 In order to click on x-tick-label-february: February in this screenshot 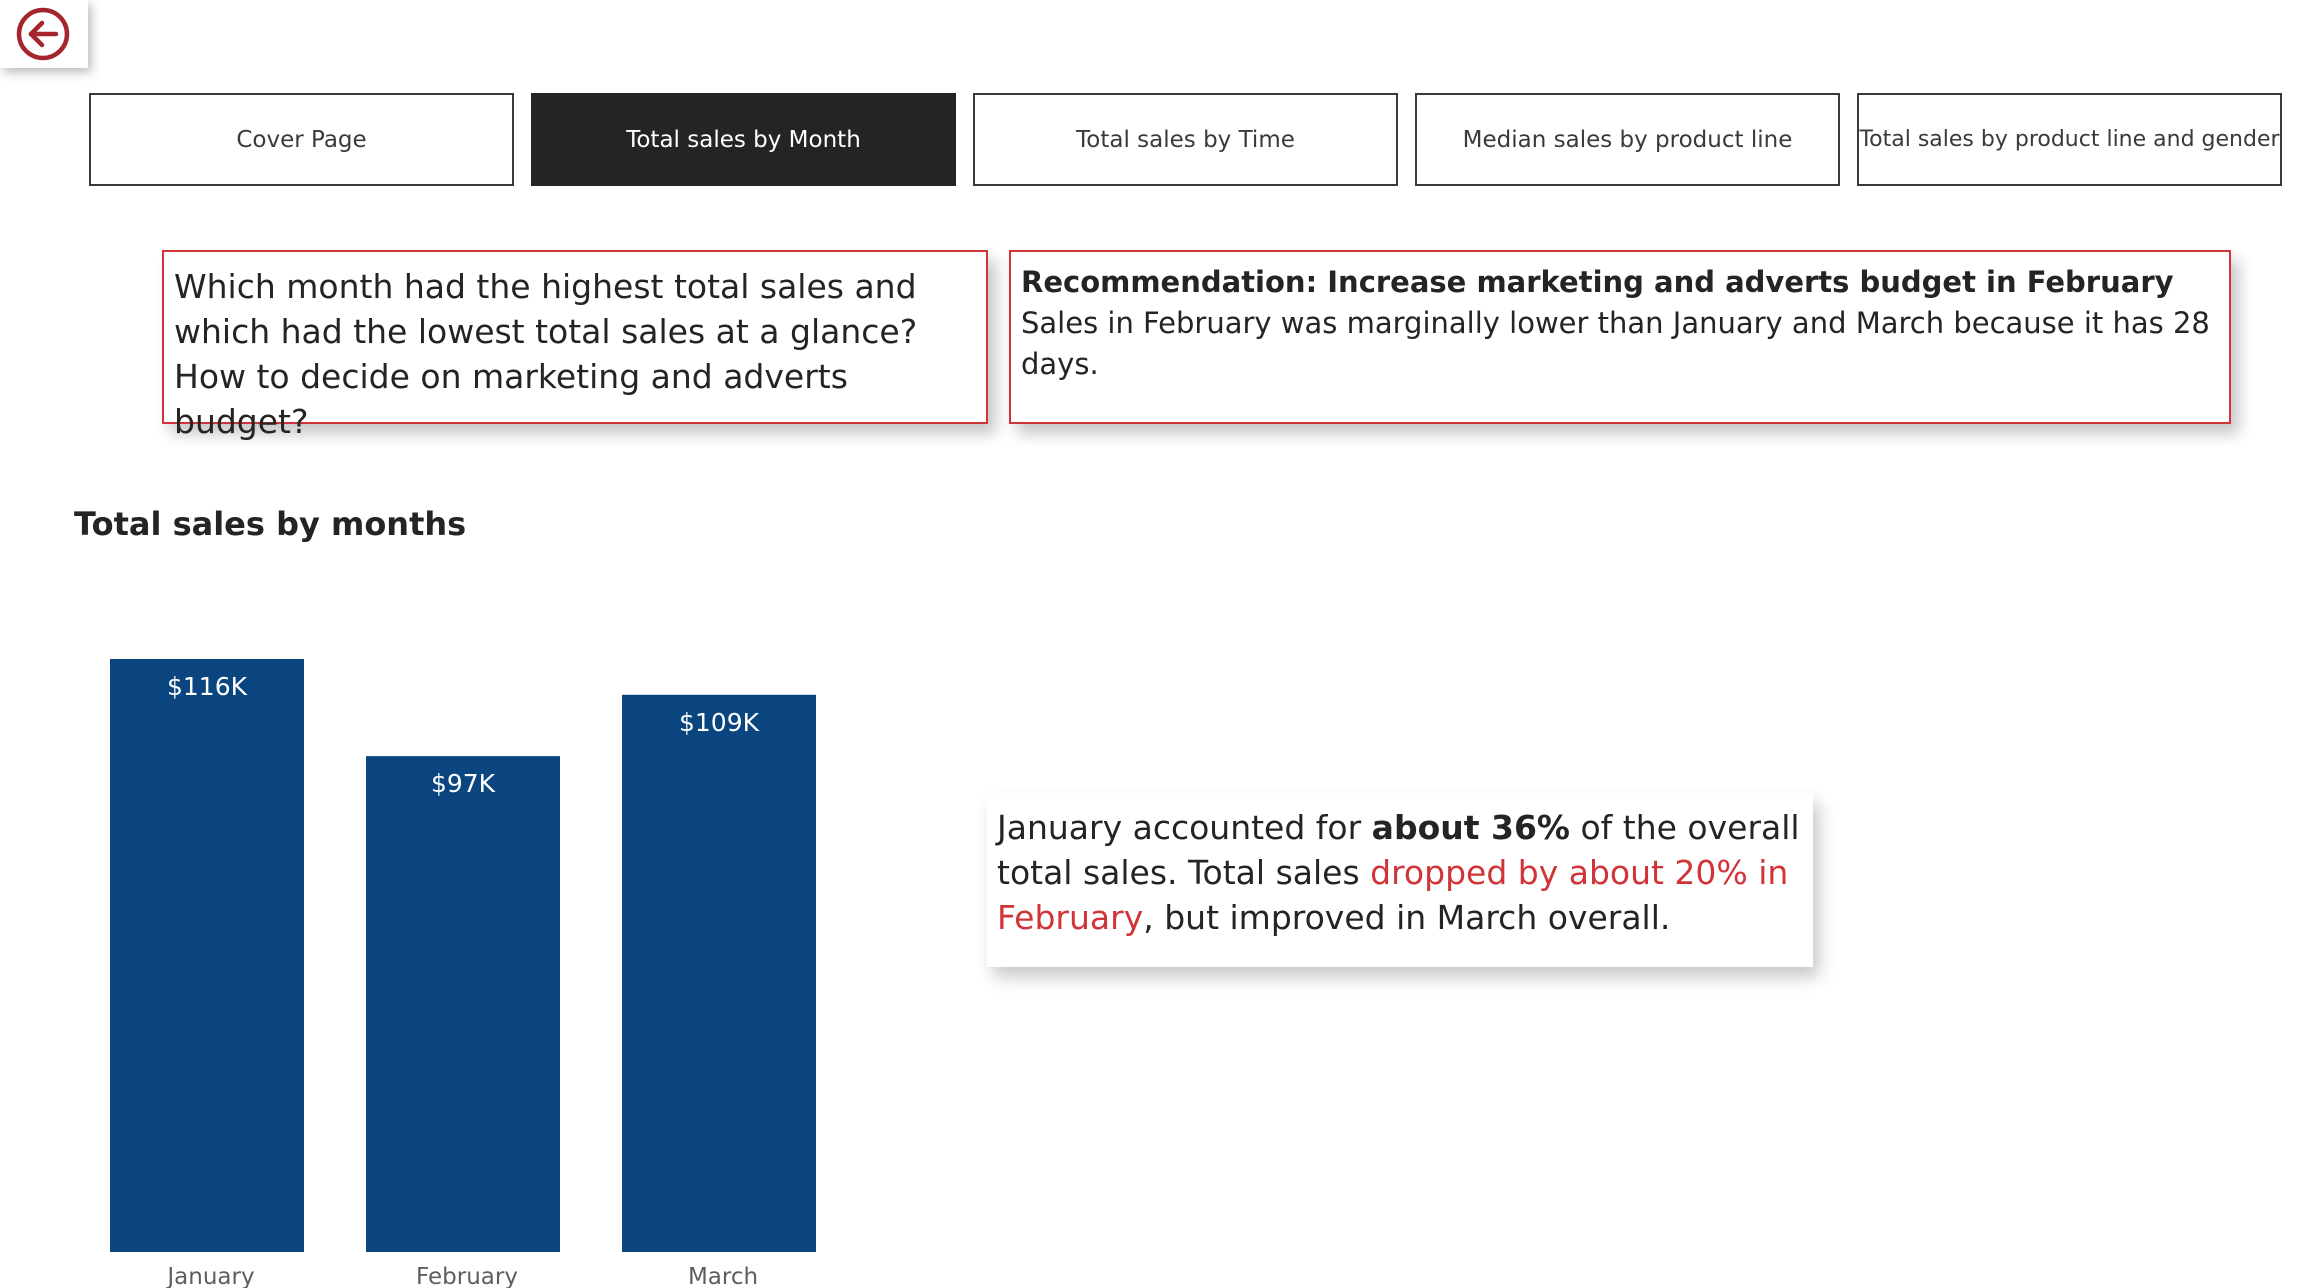, I will do `click(467, 1276)`.